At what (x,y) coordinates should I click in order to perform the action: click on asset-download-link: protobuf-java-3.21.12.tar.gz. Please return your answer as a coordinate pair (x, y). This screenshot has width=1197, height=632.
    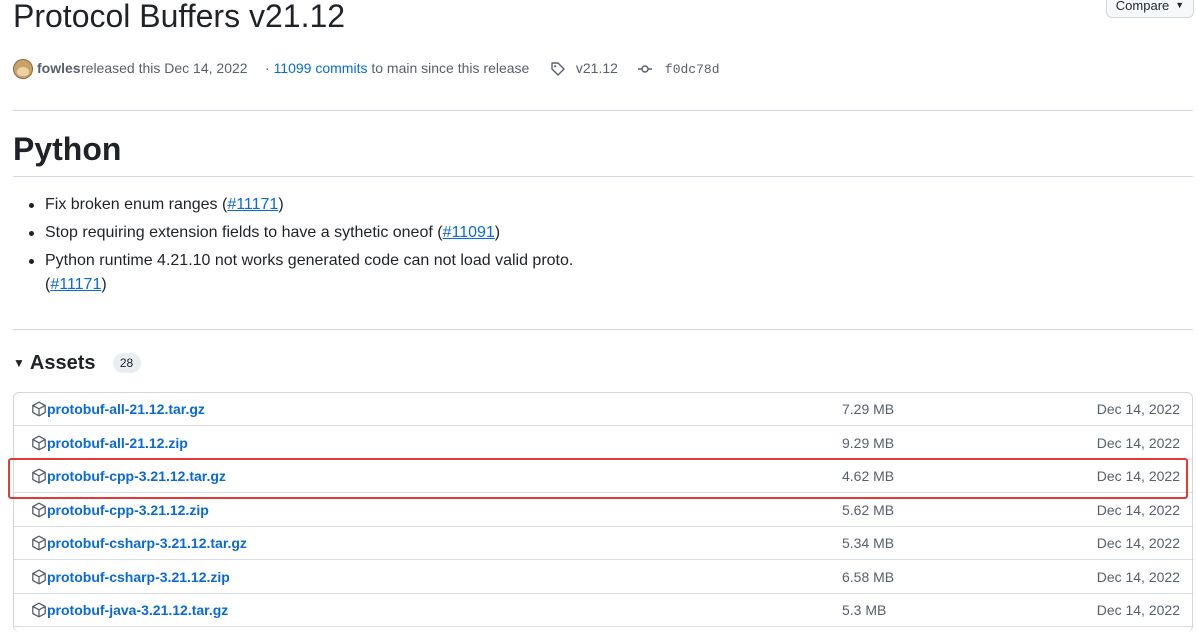
    Looking at the image, I should click on (137, 610).